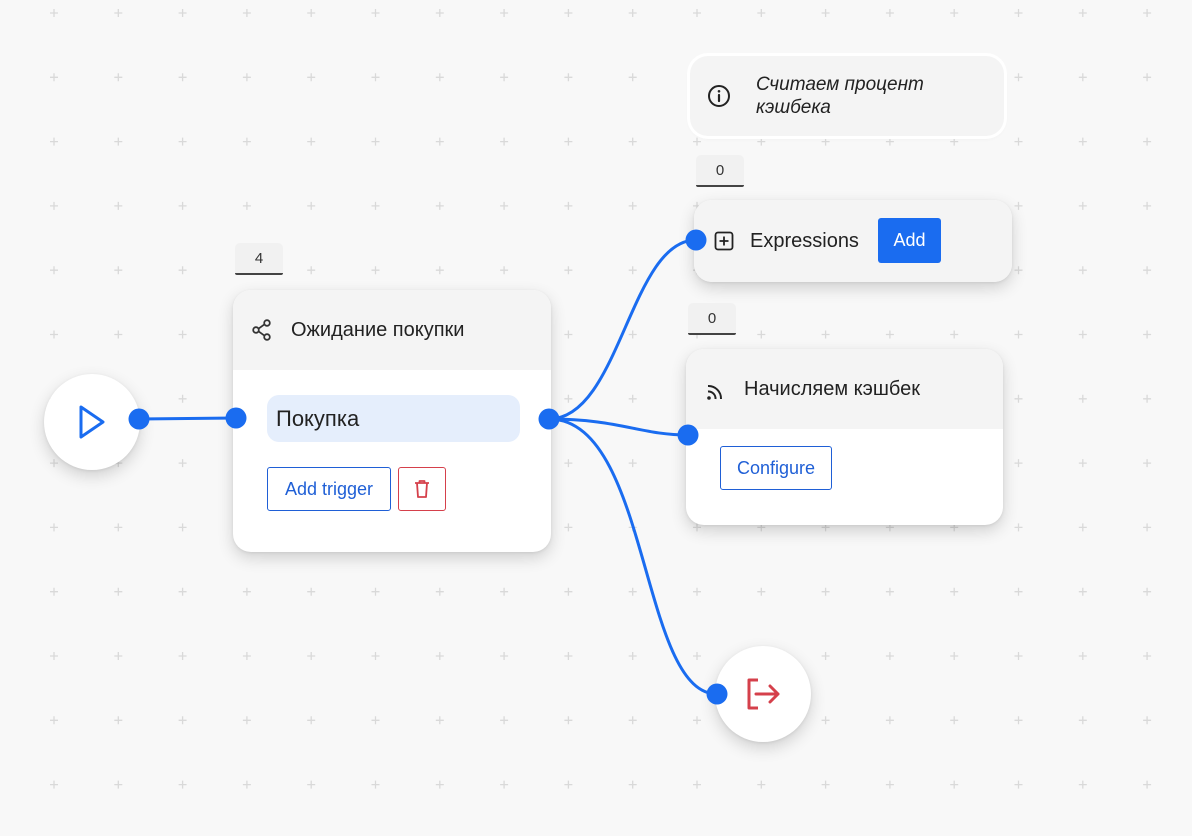 This screenshot has width=1192, height=836. Describe the element at coordinates (329, 489) in the screenshot. I see `add-trigger-button: Add trigger` at that location.